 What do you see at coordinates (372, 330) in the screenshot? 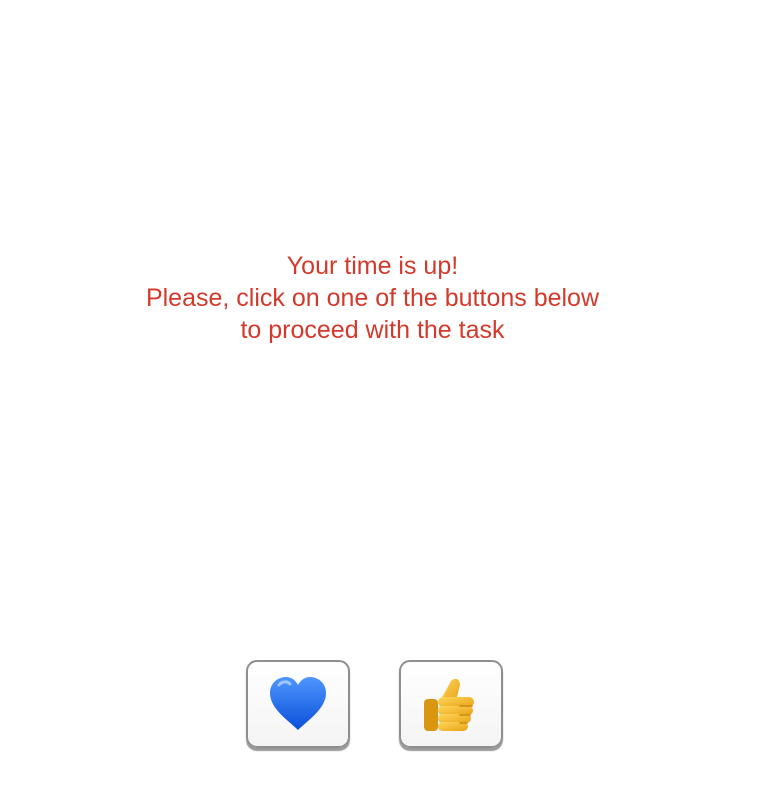
I see `message-line-3: to proceed with the task` at bounding box center [372, 330].